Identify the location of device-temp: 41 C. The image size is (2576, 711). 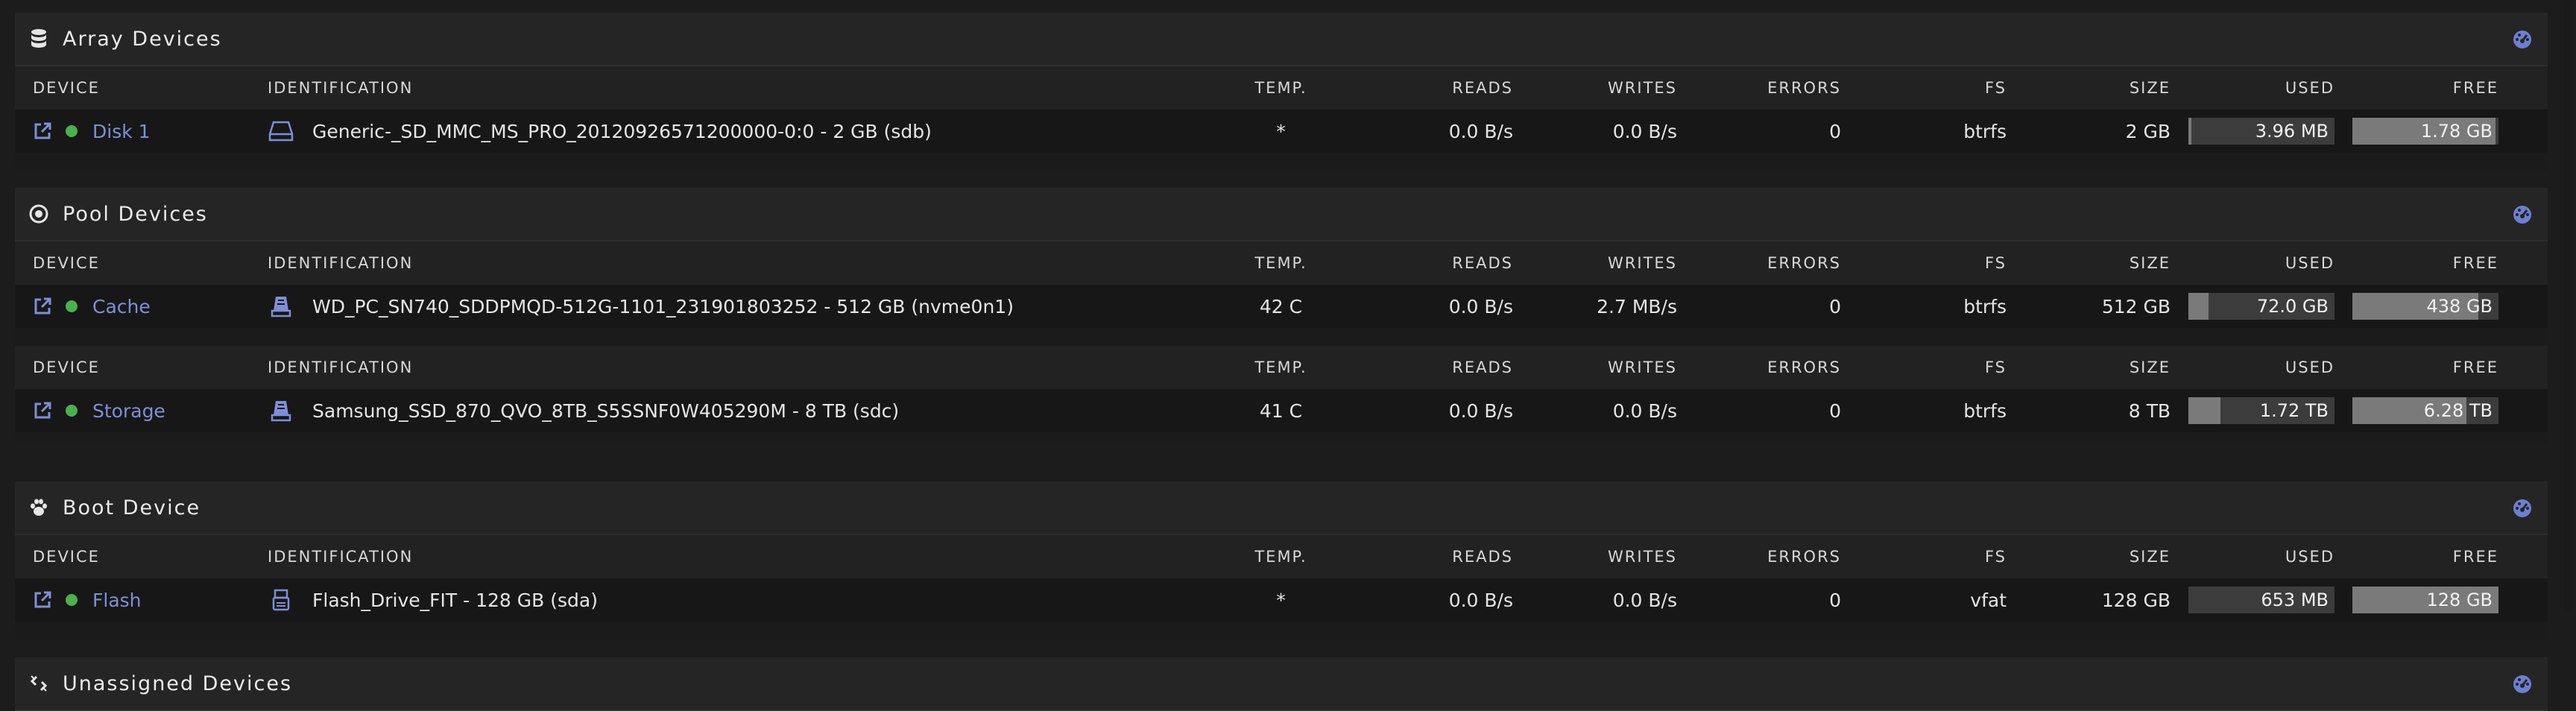
(1281, 410).